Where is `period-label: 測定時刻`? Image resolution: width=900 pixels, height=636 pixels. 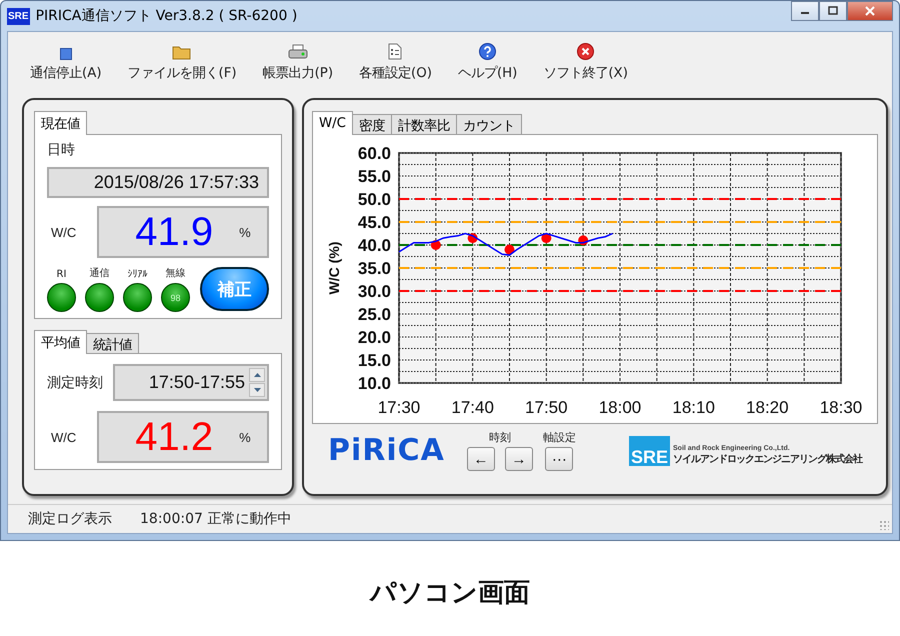
period-label: 測定時刻 is located at coordinates (75, 383).